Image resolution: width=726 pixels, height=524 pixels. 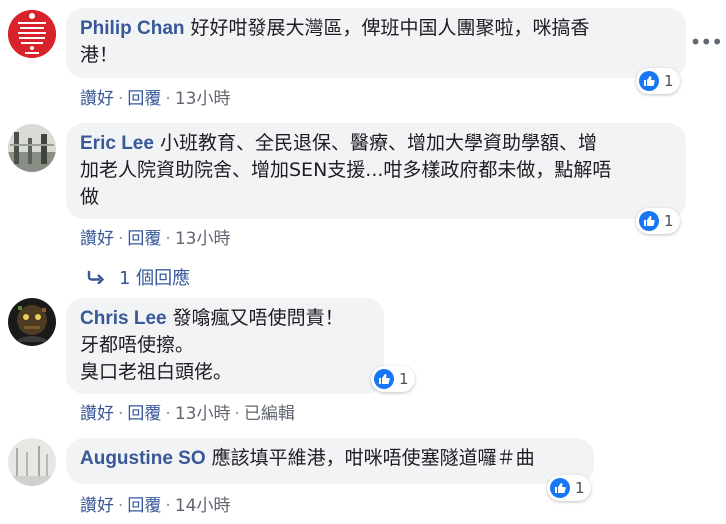 What do you see at coordinates (376, 43) in the screenshot?
I see `comment-bubble: Philip Chan 好好咁發展大灣區，俾班中国人團聚啦，咪搞香 港！` at bounding box center [376, 43].